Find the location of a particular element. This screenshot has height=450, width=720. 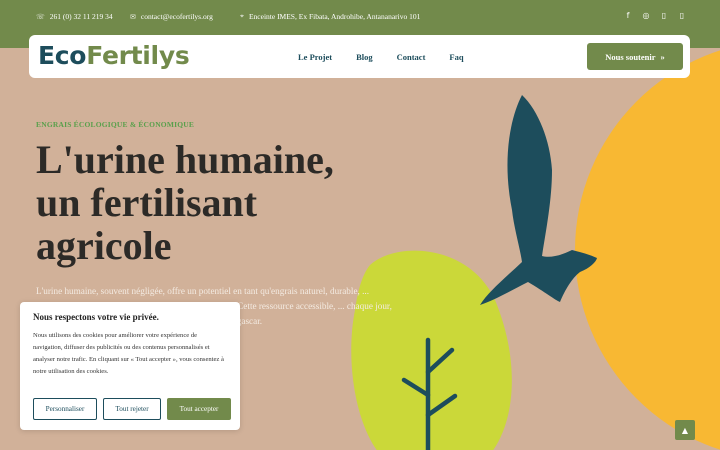

nav-item-contact: Contact is located at coordinates (411, 57).